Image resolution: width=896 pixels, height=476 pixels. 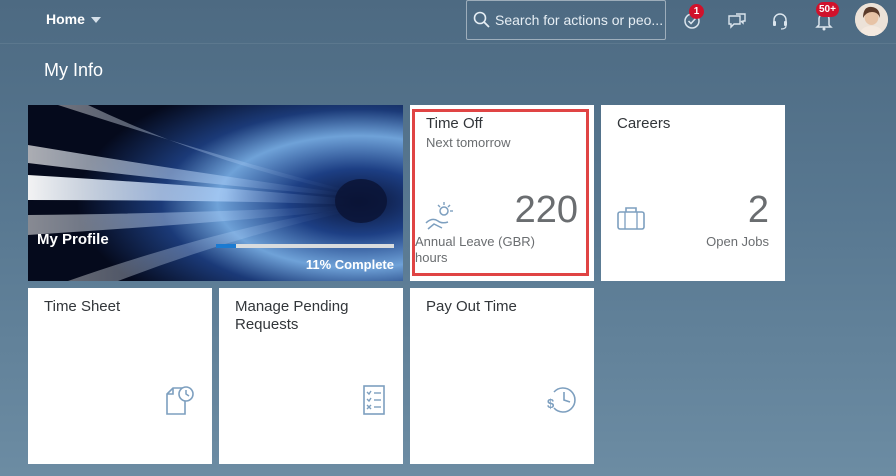 I want to click on notifications-button: 50+, so click(x=825, y=17).